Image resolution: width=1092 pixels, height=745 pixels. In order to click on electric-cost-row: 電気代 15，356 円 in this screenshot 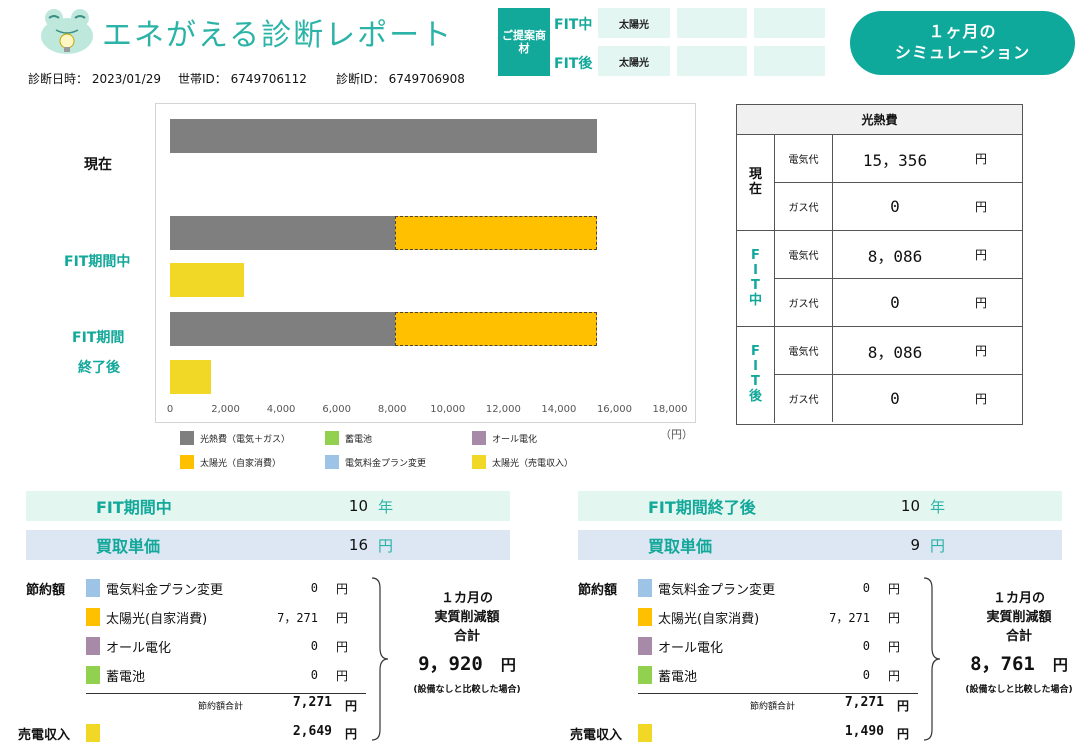, I will do `click(898, 159)`.